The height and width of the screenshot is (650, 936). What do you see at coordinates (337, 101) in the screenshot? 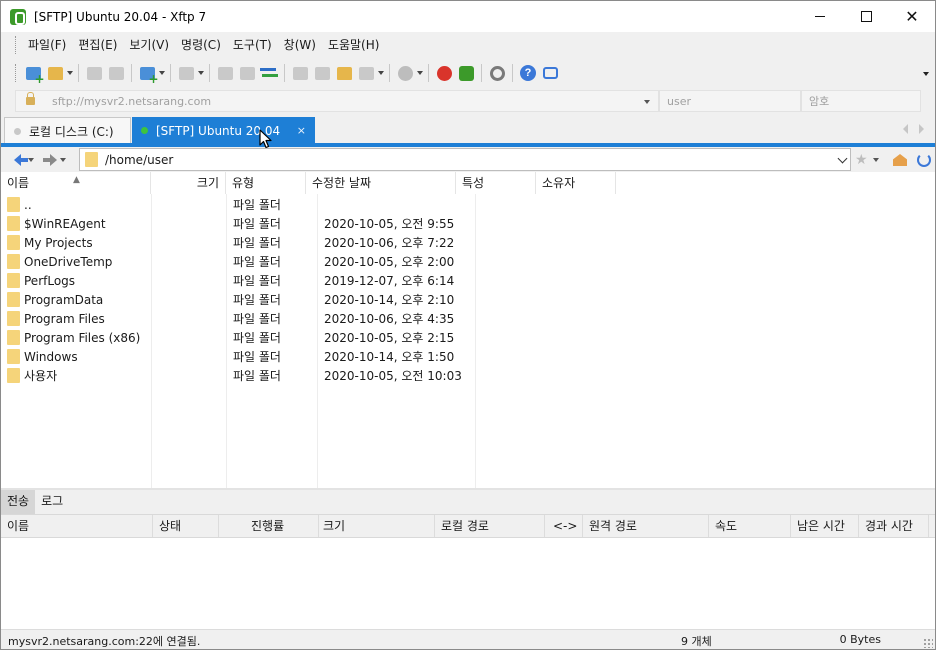
I see `host-address-input: sftp://mysvr2.netsarang.com` at bounding box center [337, 101].